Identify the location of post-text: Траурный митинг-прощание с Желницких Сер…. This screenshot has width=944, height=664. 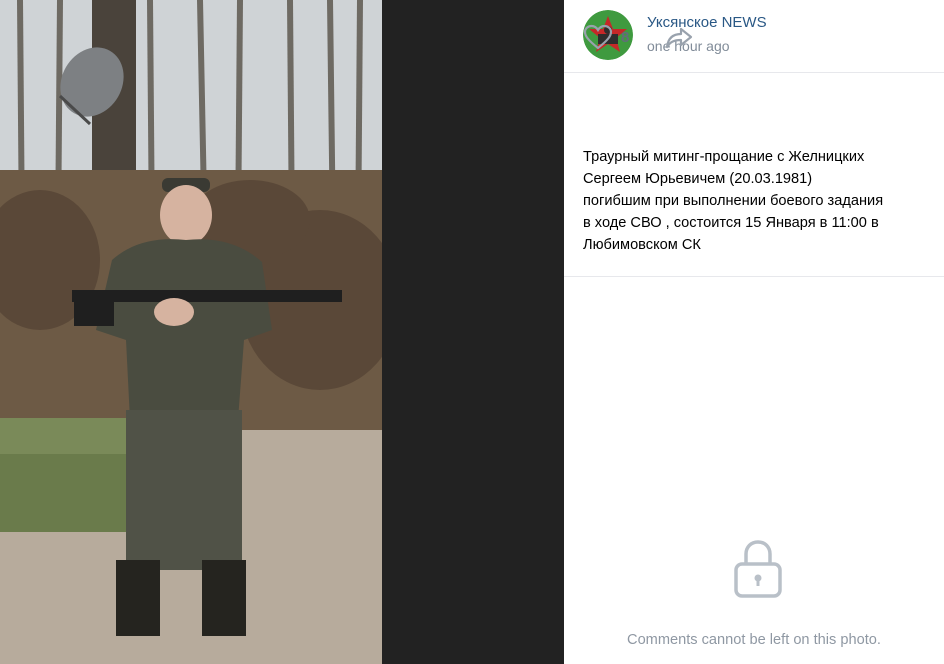
(755, 201).